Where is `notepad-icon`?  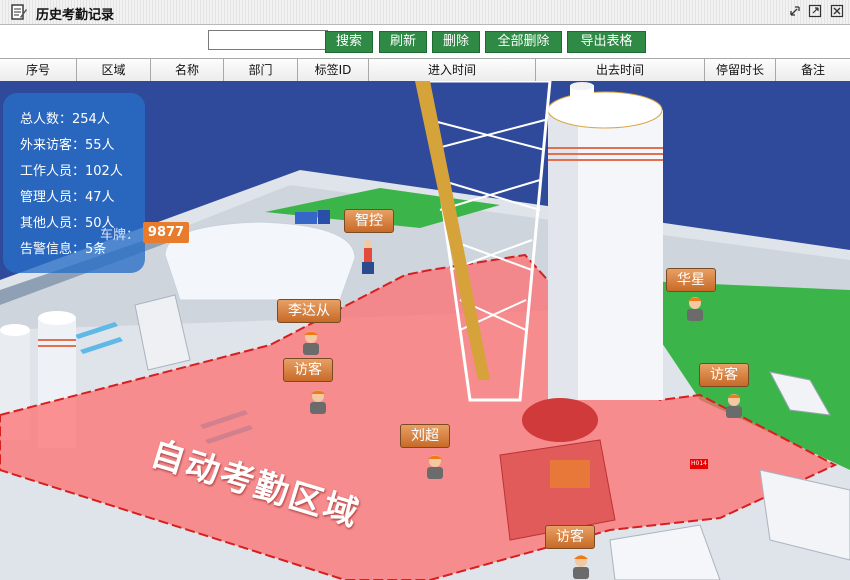 notepad-icon is located at coordinates (19, 12).